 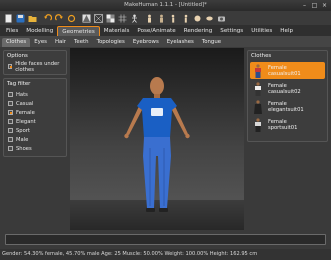 I want to click on tab-materials: Materials, so click(x=117, y=31).